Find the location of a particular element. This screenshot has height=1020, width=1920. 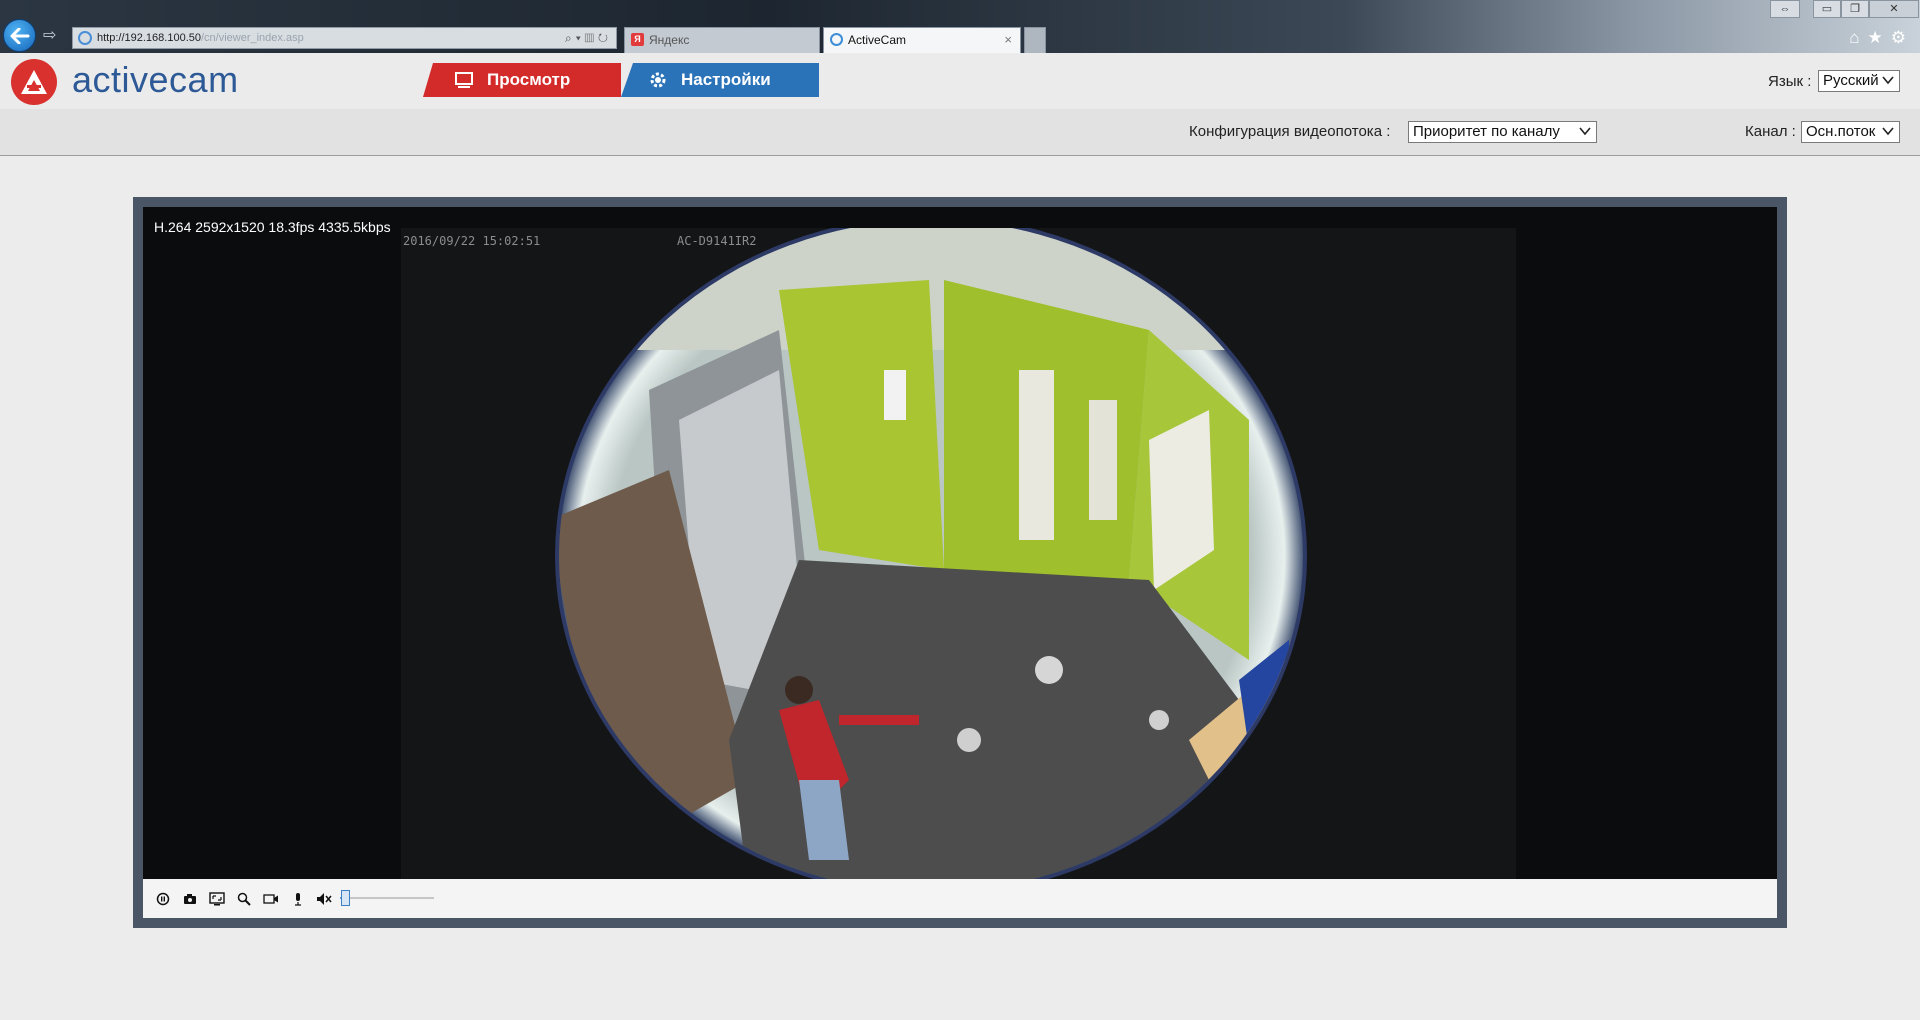

fullscreen-icon is located at coordinates (217, 899).